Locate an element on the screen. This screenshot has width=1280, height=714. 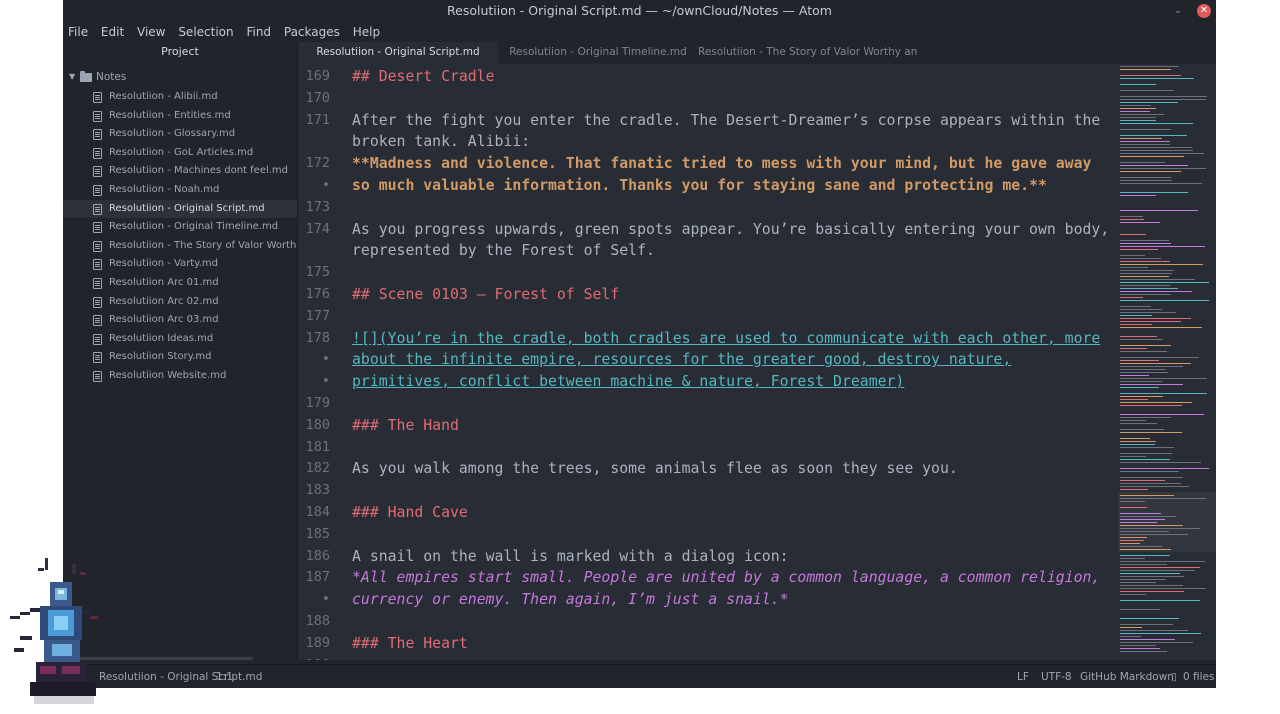
file-label: Resolutiion - Noah.md is located at coordinates (164, 189).